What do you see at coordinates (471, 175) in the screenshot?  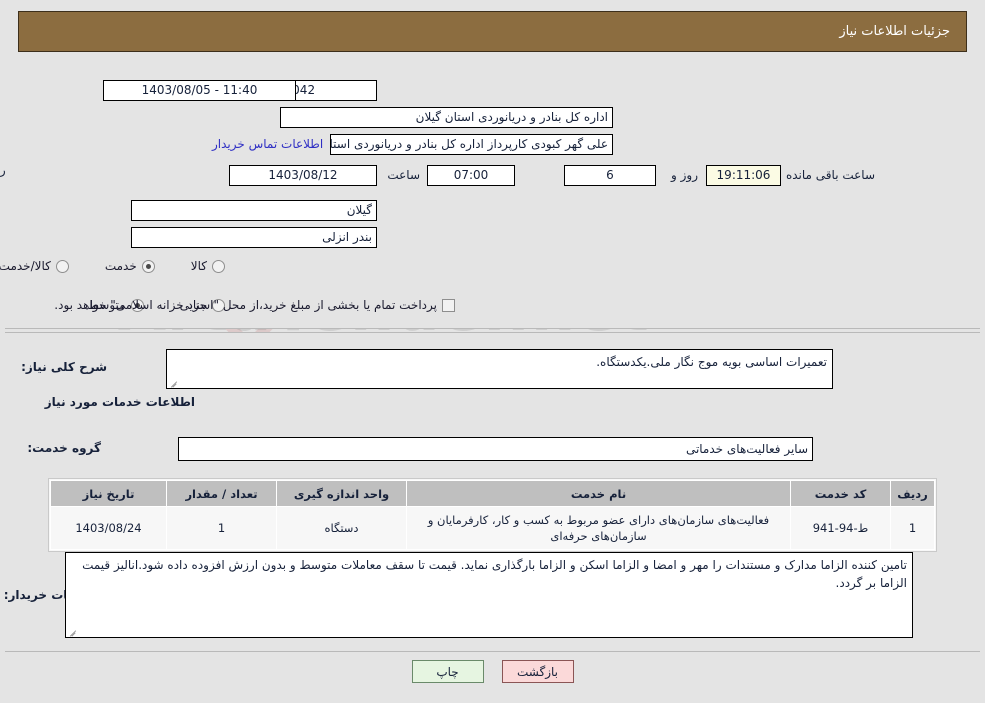 I see `deadline-time-field: 07:00` at bounding box center [471, 175].